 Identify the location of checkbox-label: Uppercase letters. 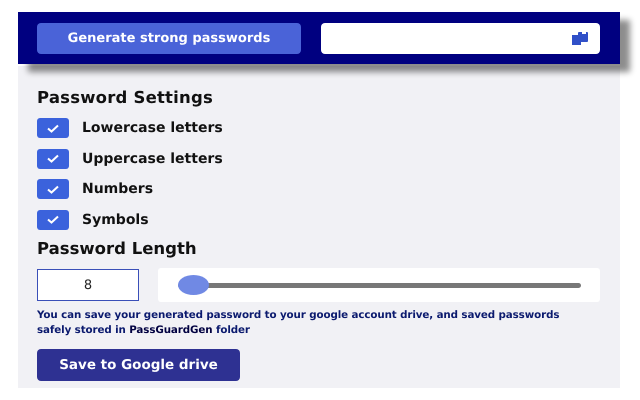
(152, 158).